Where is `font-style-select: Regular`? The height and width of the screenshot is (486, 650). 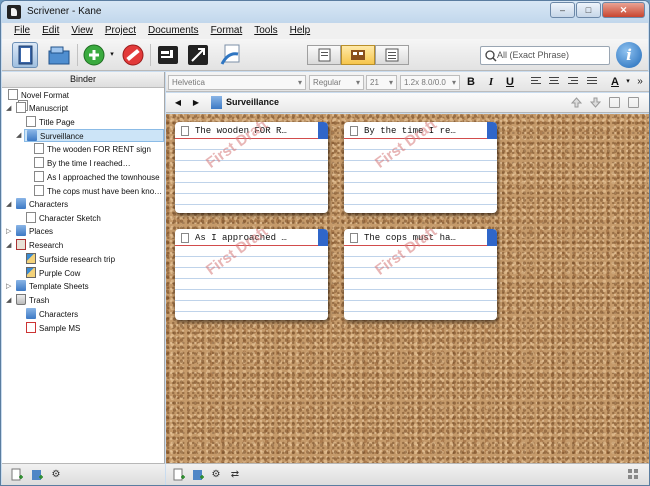 font-style-select: Regular is located at coordinates (336, 82).